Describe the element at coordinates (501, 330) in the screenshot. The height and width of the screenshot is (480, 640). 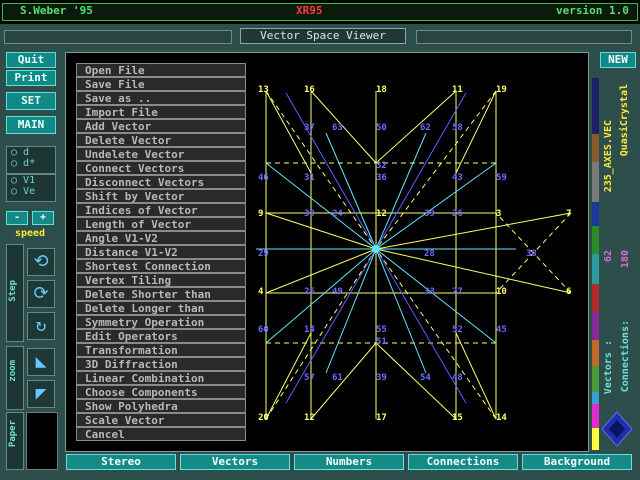
I see `node-label: 45` at that location.